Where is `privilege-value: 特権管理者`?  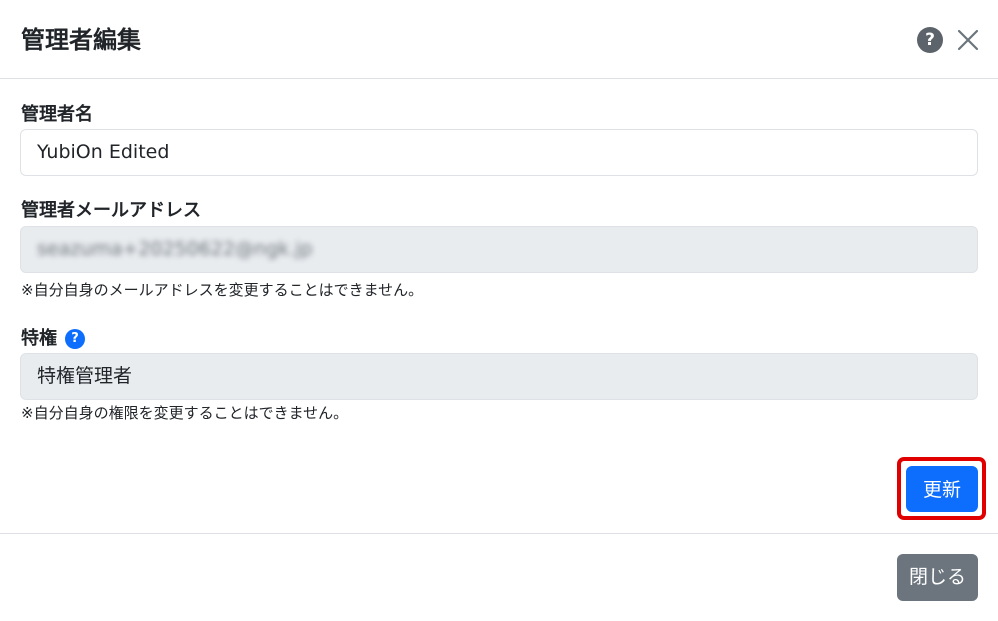 privilege-value: 特権管理者 is located at coordinates (85, 376).